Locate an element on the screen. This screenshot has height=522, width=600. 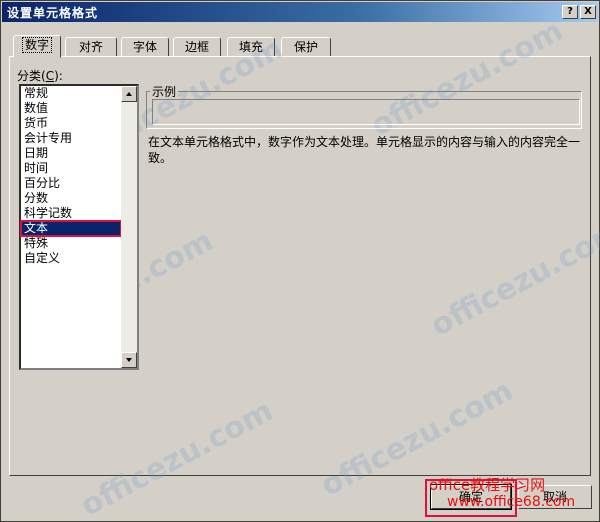
dialog-title: 设置单元格格式 is located at coordinates (53, 13).